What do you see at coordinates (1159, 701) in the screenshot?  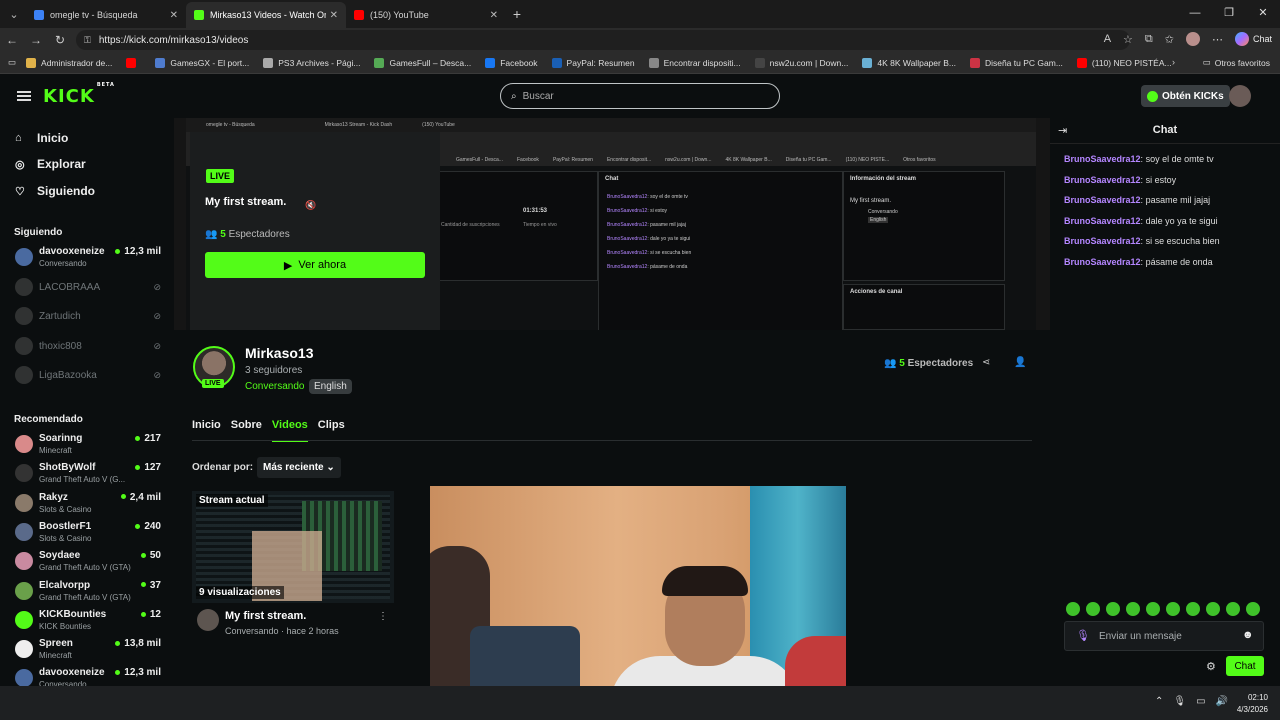 I see `chevron-up-icon: ⌃` at bounding box center [1159, 701].